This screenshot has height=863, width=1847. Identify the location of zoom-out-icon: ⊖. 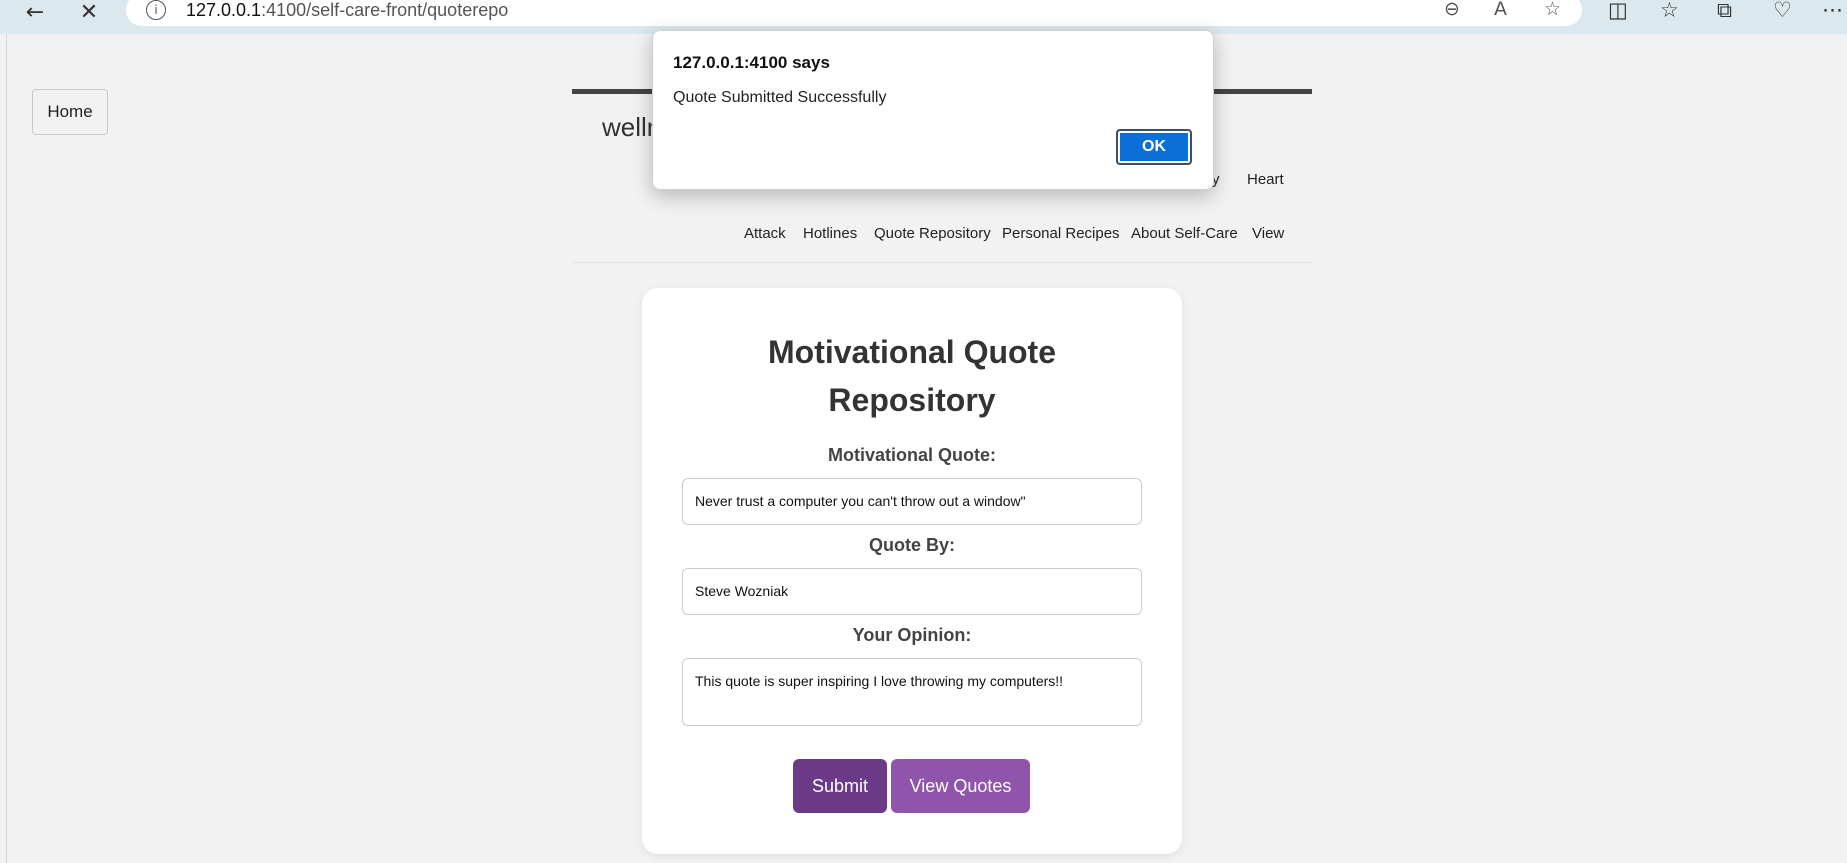
(1452, 10).